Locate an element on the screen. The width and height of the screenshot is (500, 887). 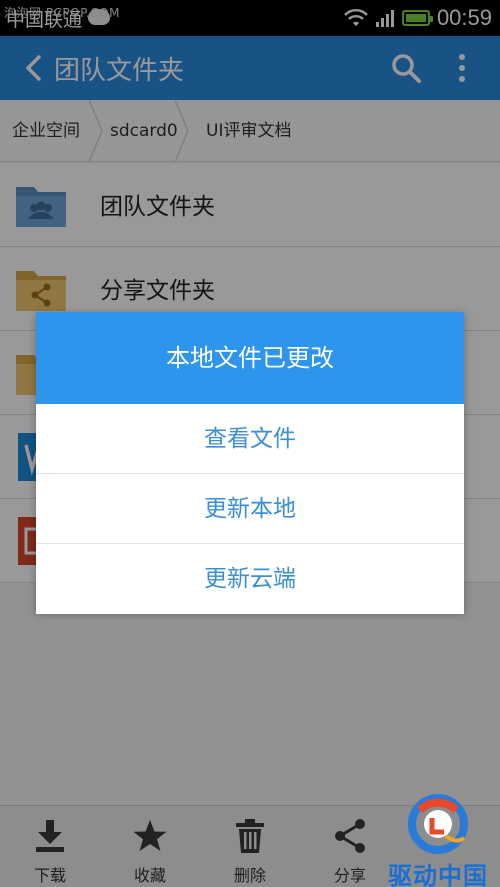
brand-watermark: 驱动中国 is located at coordinates (438, 839).